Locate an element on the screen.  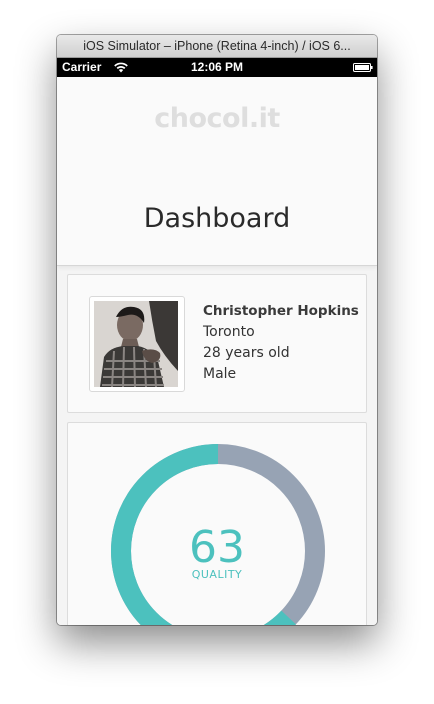
profile-city: Toronto is located at coordinates (229, 332).